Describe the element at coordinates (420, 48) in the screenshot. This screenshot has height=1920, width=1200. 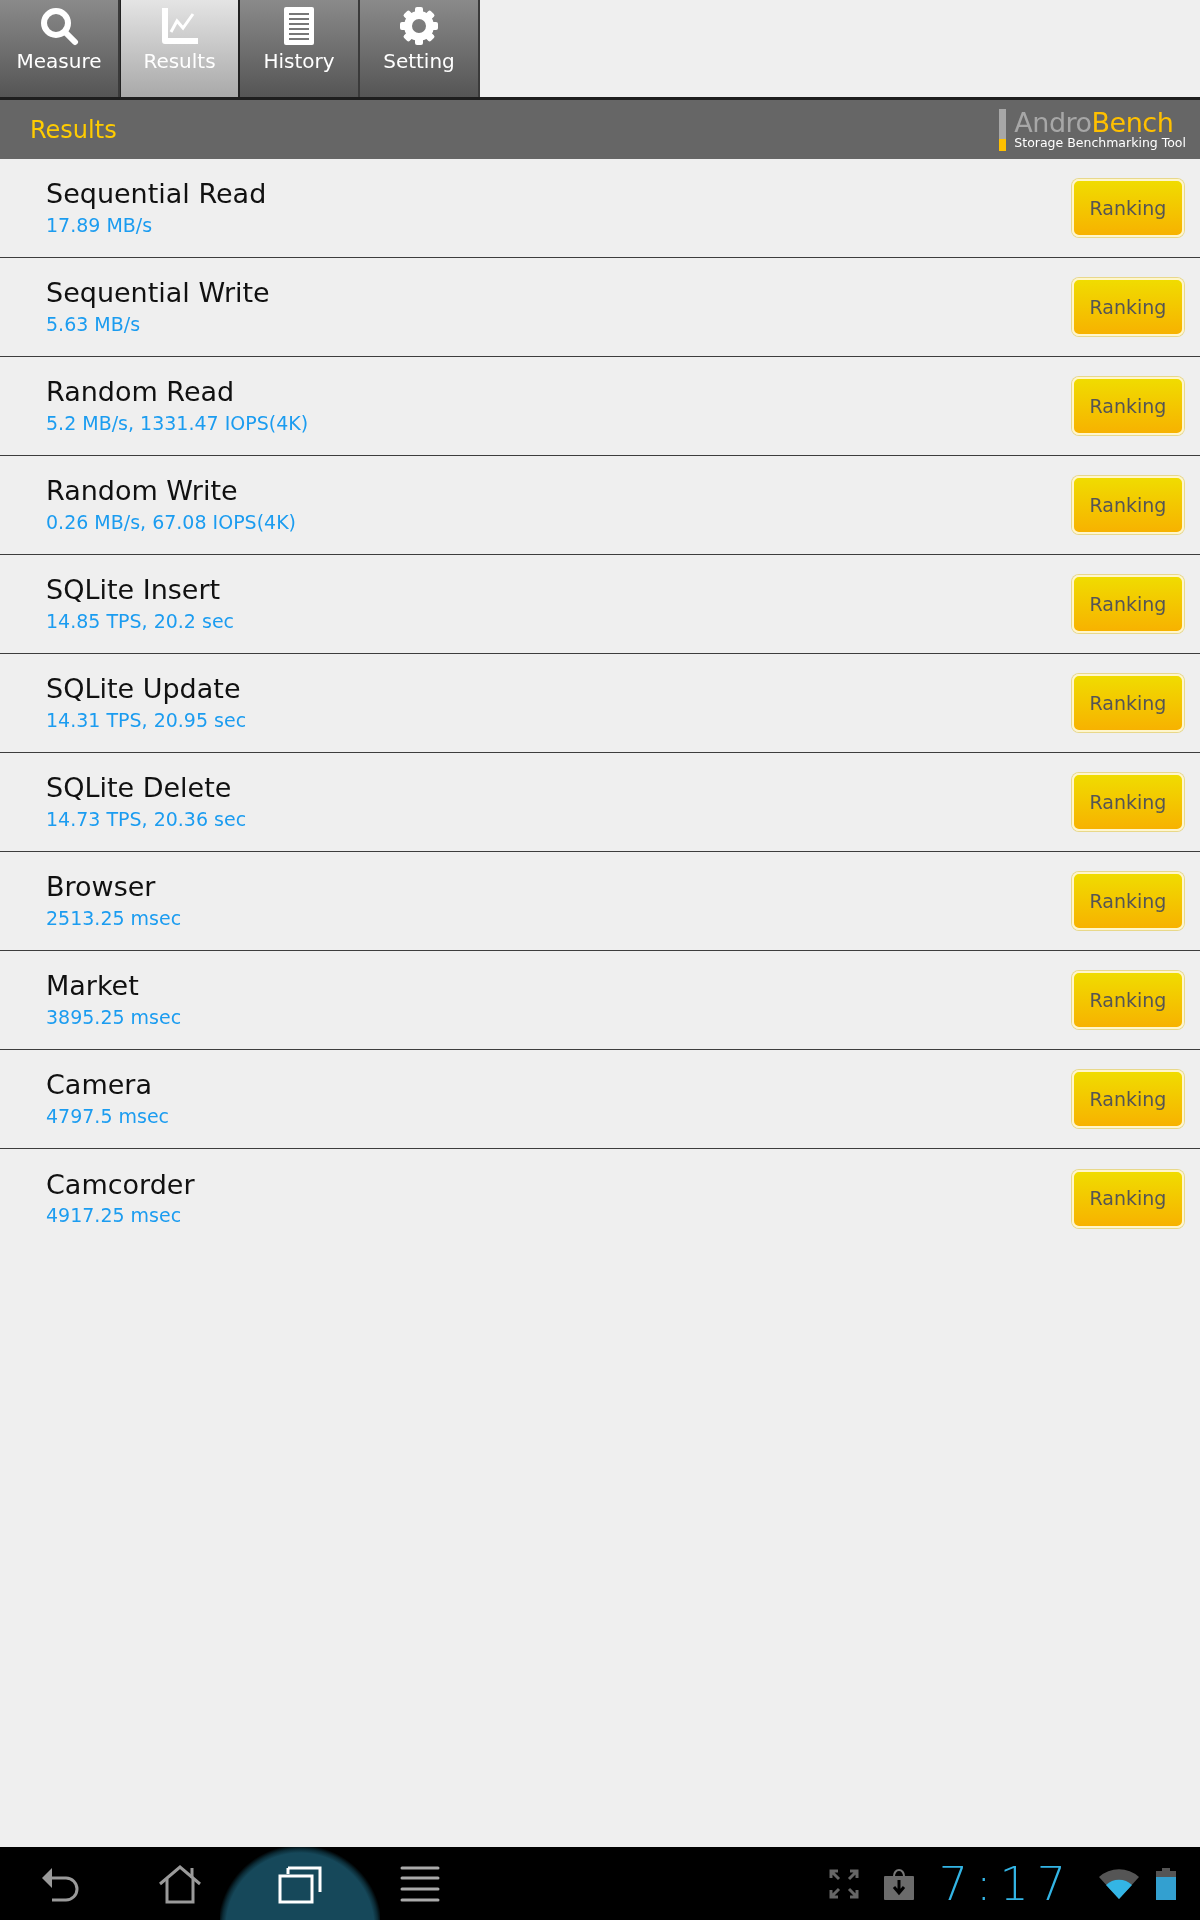
I see `tab: Setting` at that location.